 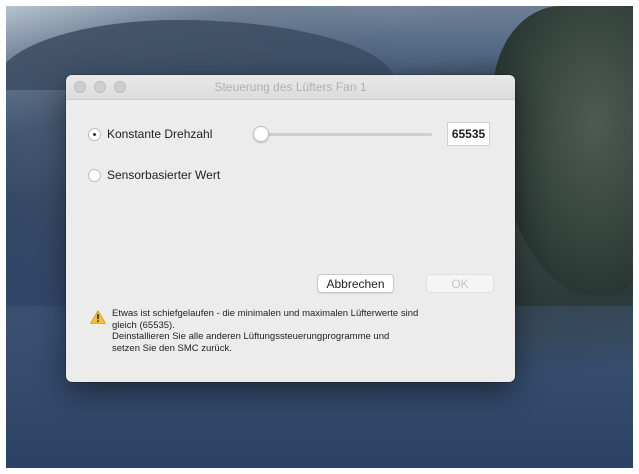 I want to click on radio-button-unselected, so click(x=94, y=175).